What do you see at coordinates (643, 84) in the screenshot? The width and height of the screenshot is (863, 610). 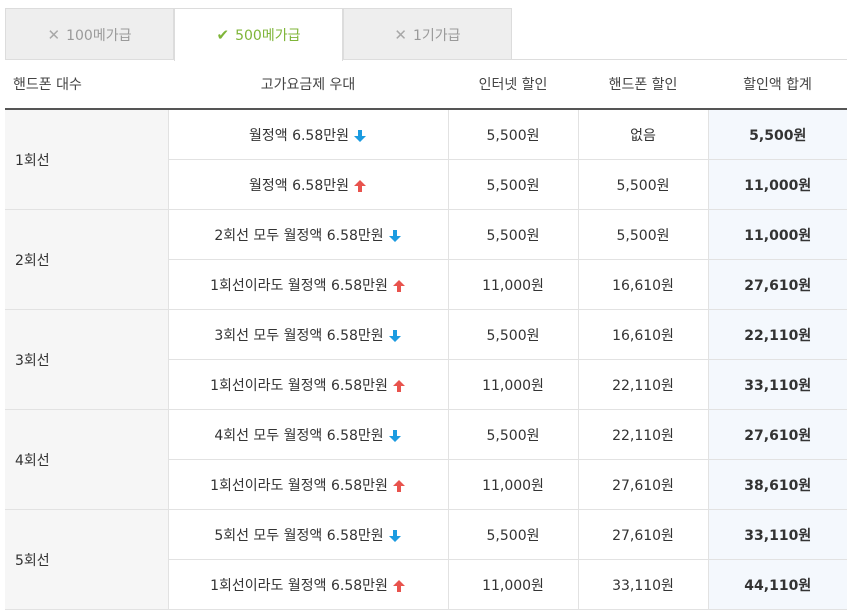 I see `header-phone-discount: 핸드폰 할인` at bounding box center [643, 84].